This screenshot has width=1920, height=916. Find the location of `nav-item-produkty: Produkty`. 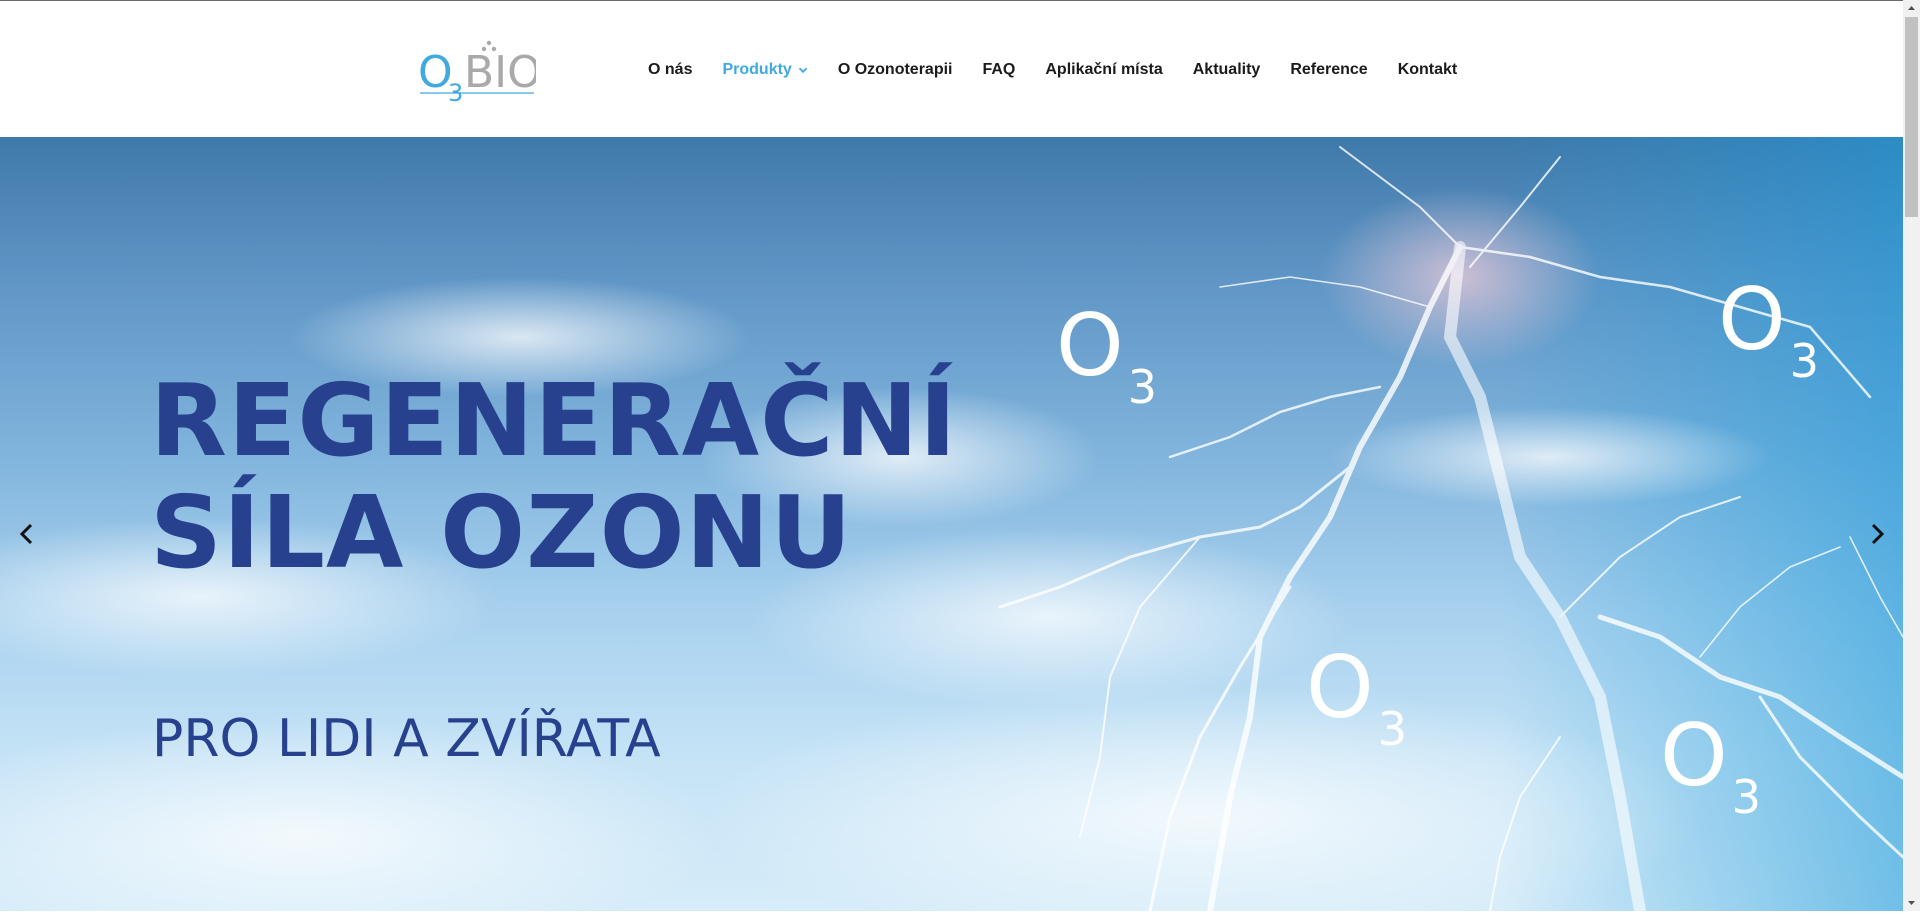

nav-item-produkty: Produkty is located at coordinates (764, 70).